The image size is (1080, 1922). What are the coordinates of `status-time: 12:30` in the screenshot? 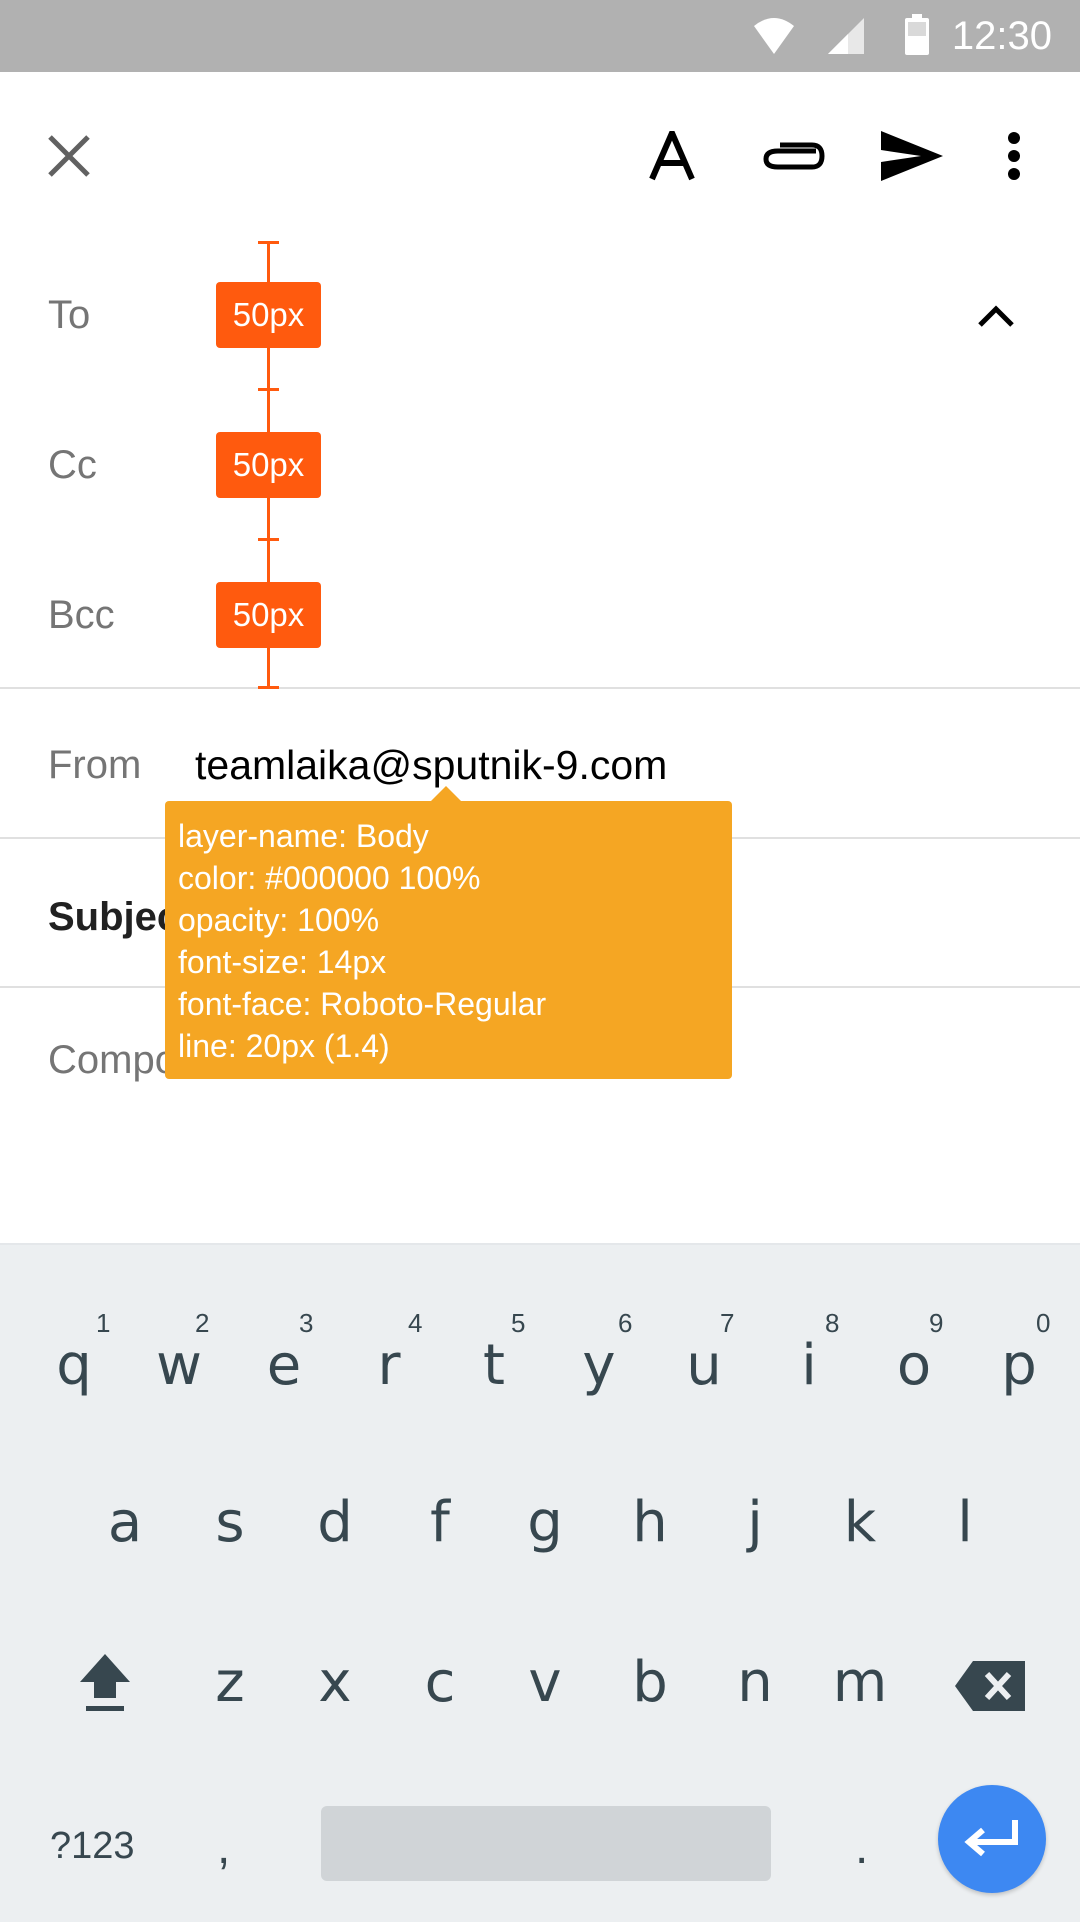 It's located at (1001, 36).